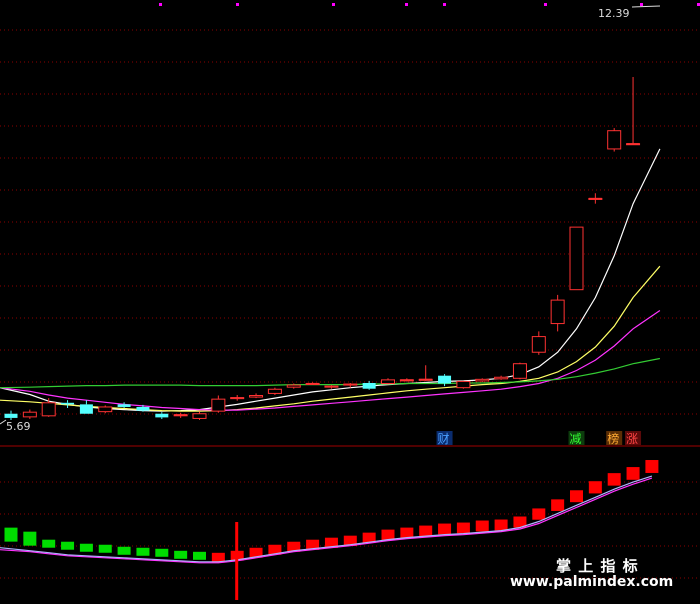  Describe the element at coordinates (591, 582) in the screenshot. I see `watermark-url: www.palmindex.com` at that location.